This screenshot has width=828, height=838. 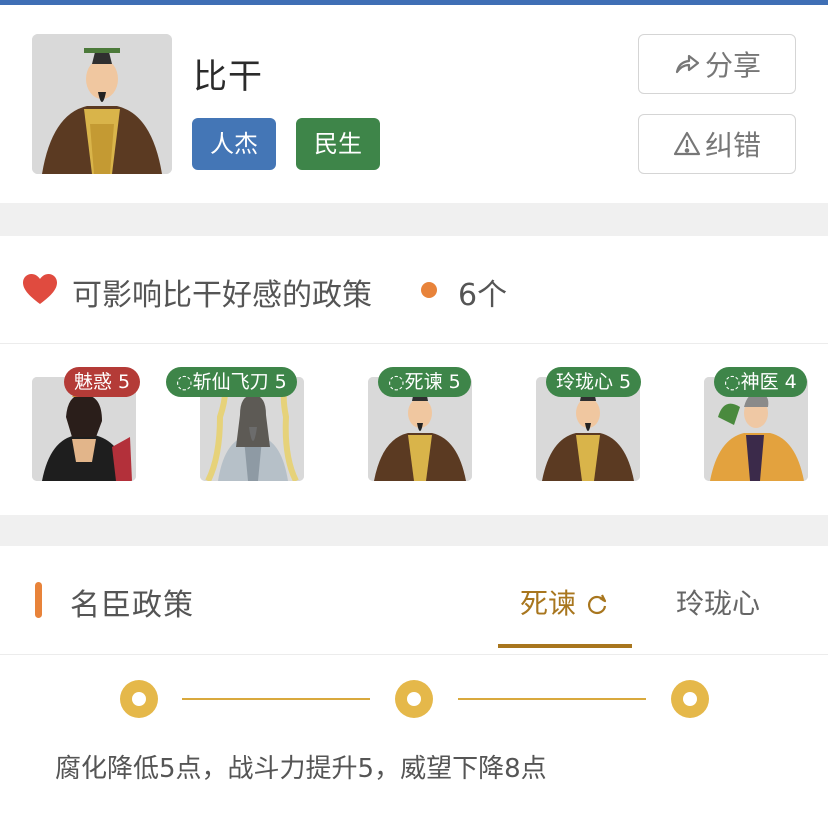 I want to click on report-error-button: 纠错, so click(x=717, y=144).